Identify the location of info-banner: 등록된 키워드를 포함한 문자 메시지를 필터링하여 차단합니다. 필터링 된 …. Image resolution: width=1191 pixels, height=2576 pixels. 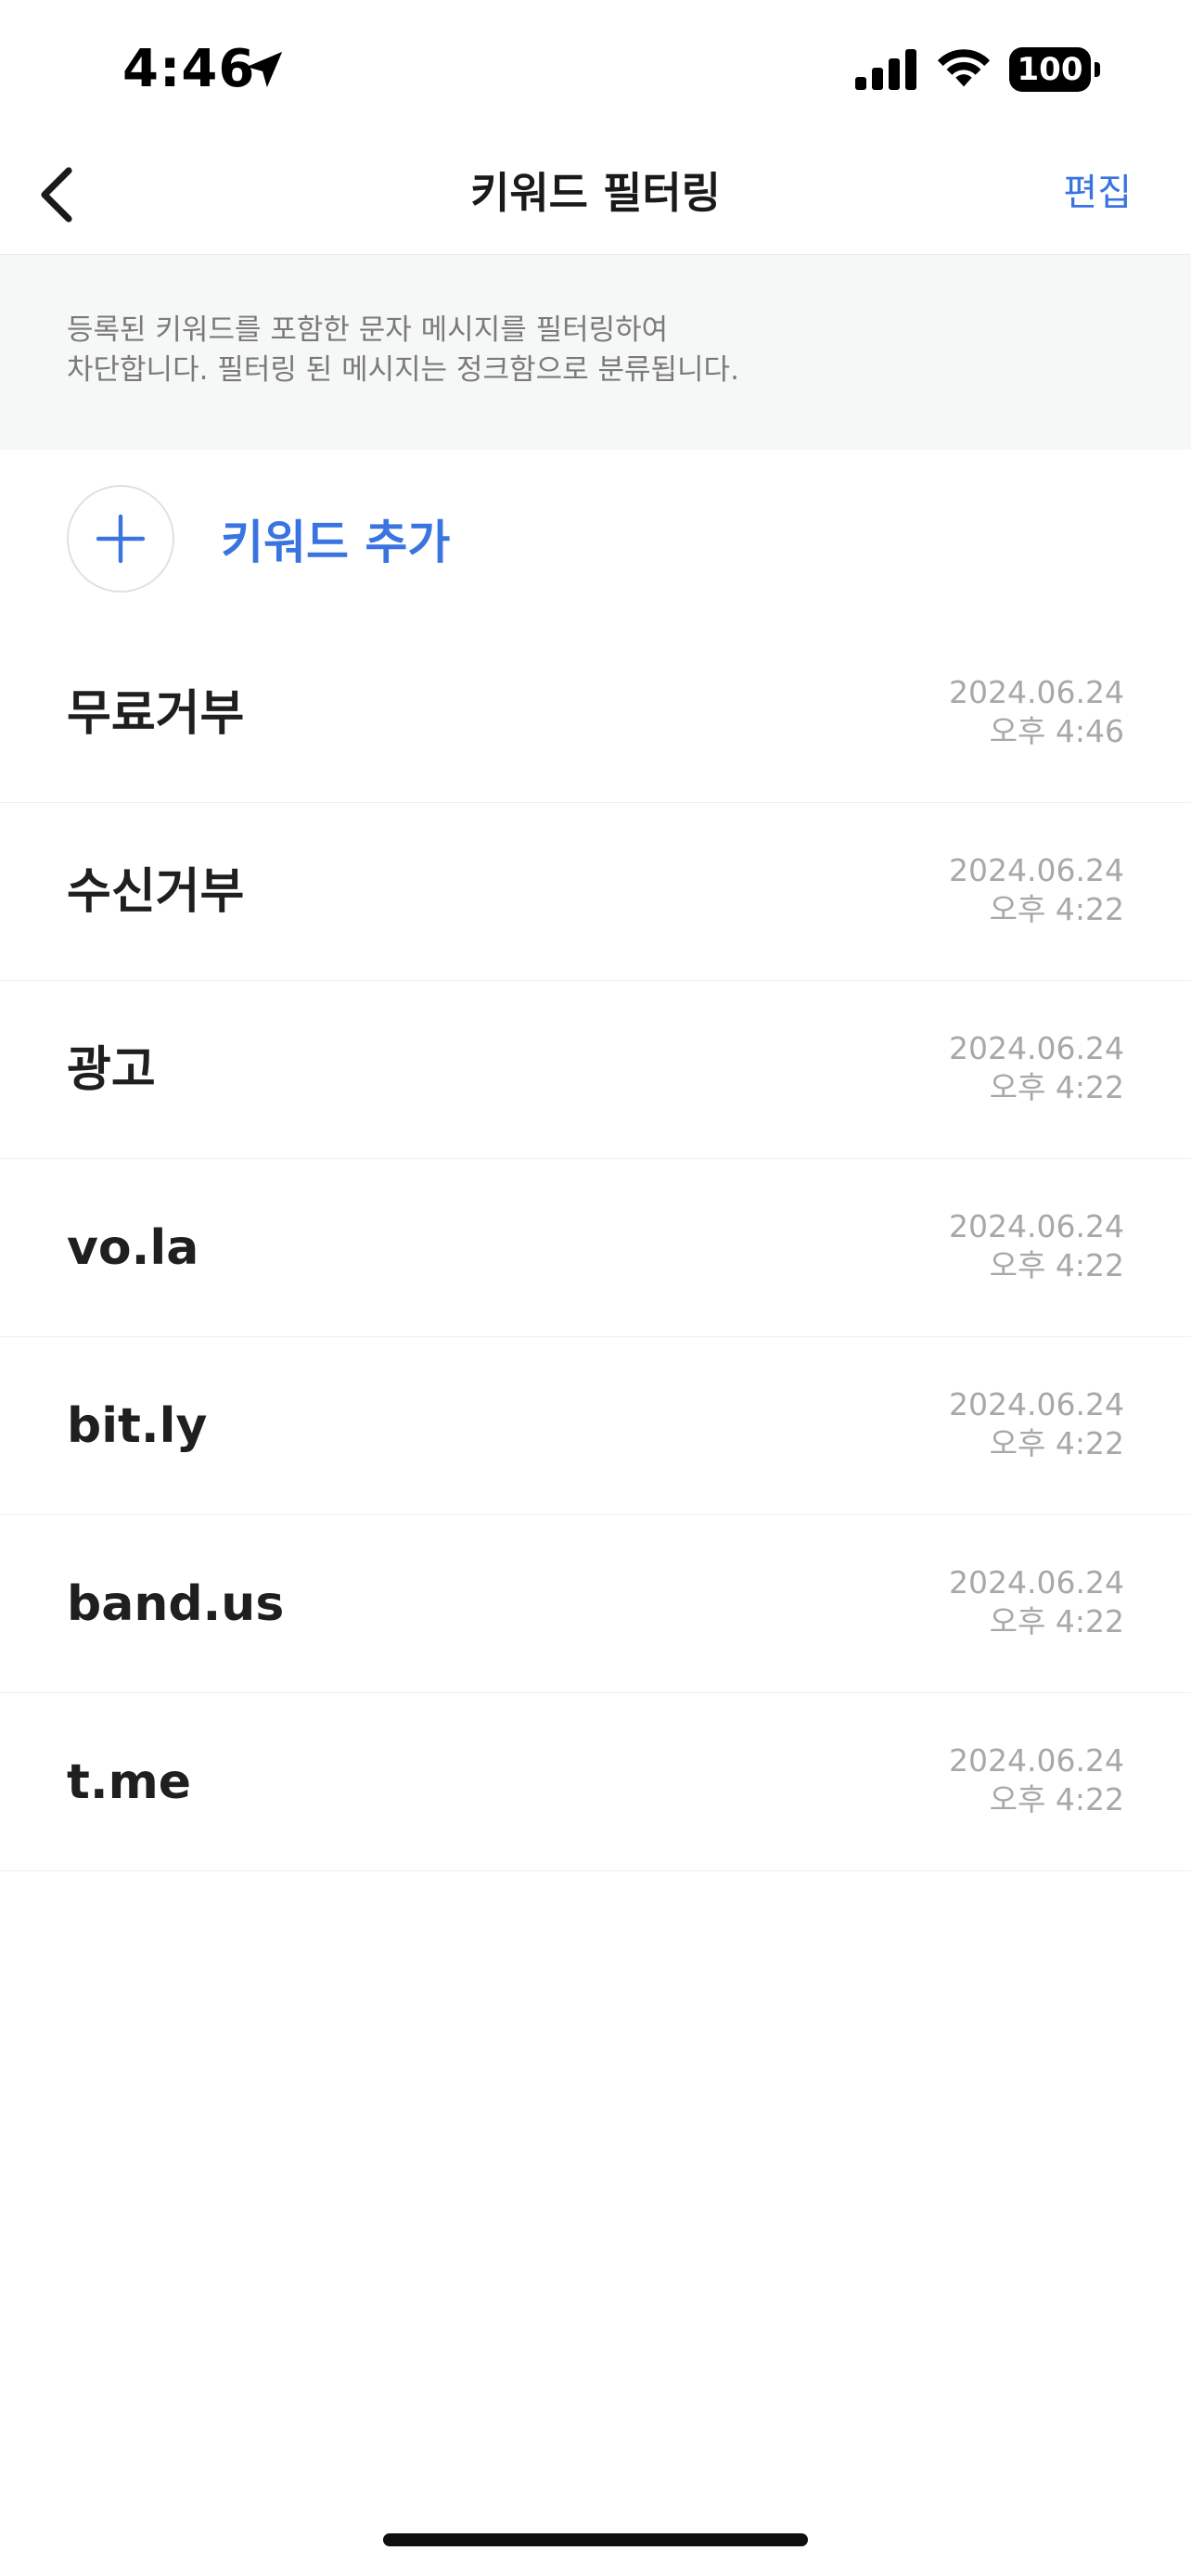
(595, 352).